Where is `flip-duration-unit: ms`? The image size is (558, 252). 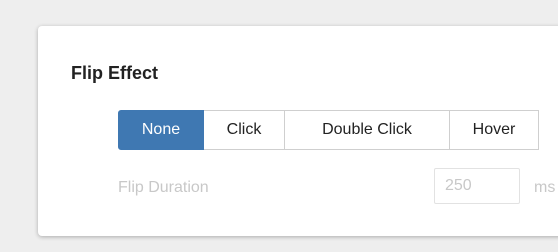
flip-duration-unit: ms is located at coordinates (545, 187).